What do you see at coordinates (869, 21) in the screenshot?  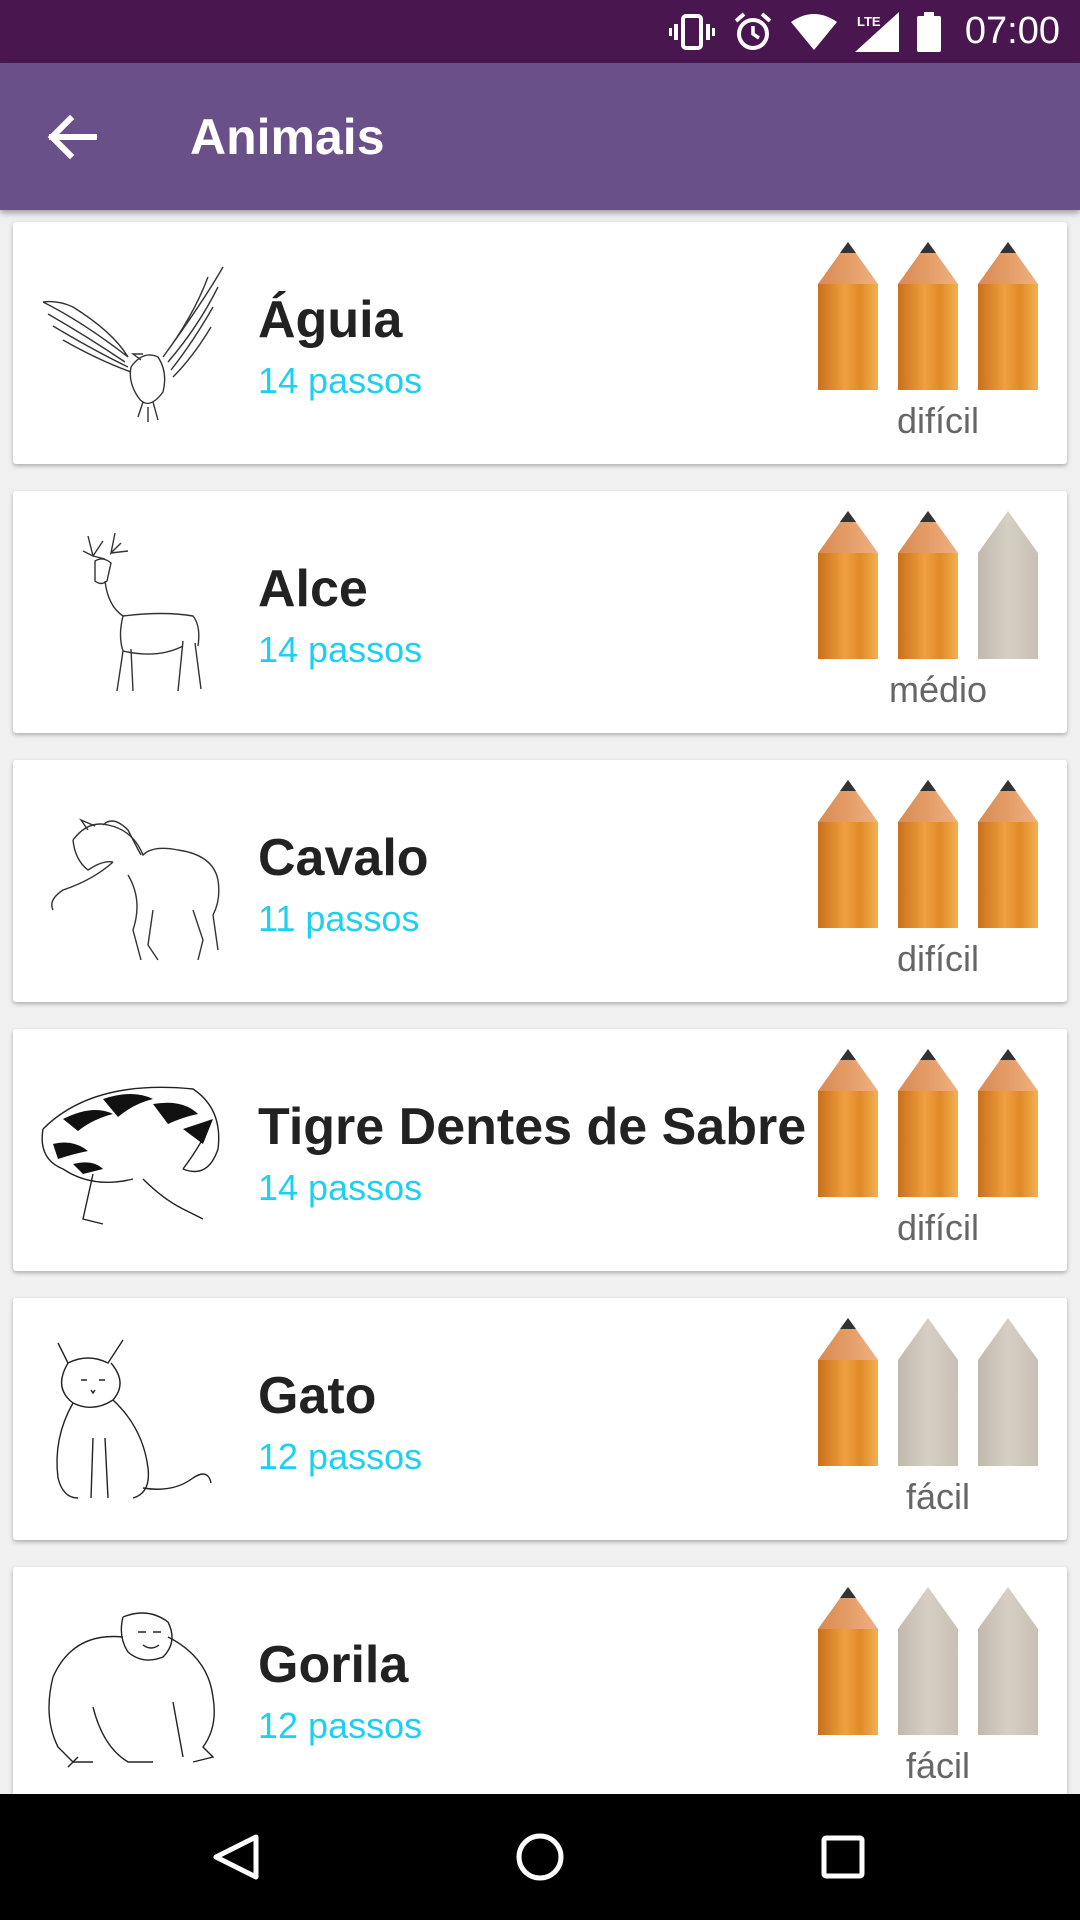 I see `svg-text: LTE` at bounding box center [869, 21].